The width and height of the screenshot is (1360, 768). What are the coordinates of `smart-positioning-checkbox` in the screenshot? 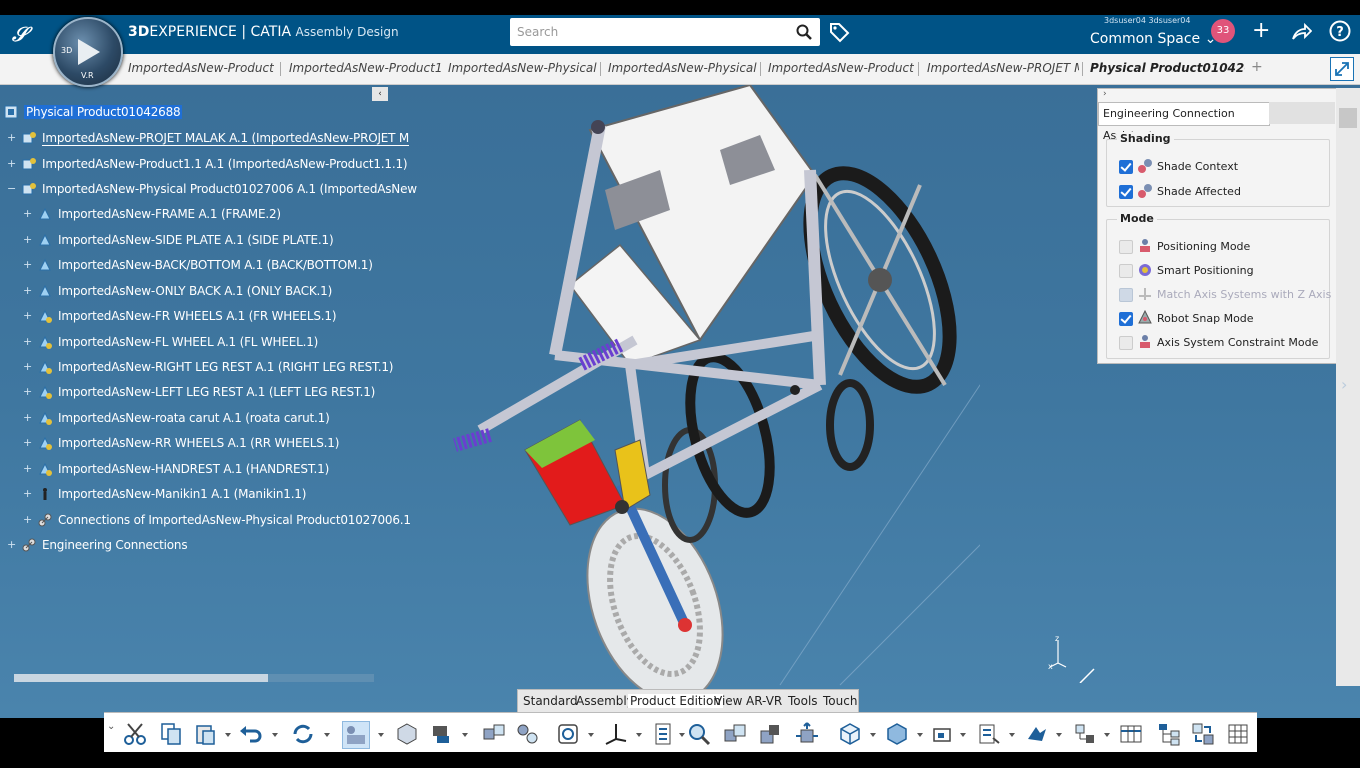 It's located at (1126, 271).